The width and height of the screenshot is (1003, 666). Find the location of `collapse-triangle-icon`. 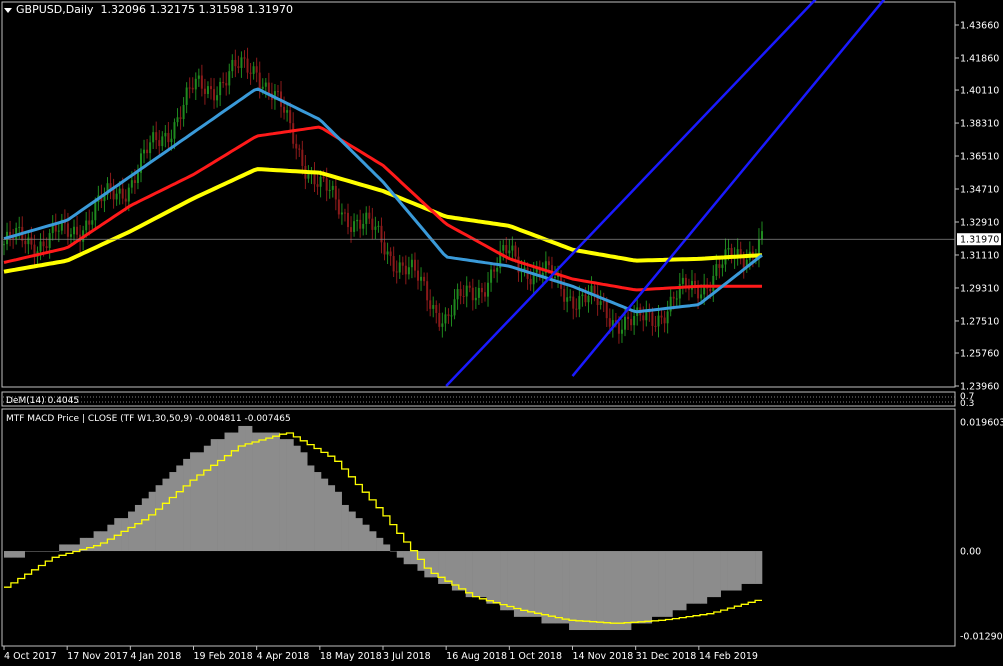

collapse-triangle-icon is located at coordinates (8, 10).